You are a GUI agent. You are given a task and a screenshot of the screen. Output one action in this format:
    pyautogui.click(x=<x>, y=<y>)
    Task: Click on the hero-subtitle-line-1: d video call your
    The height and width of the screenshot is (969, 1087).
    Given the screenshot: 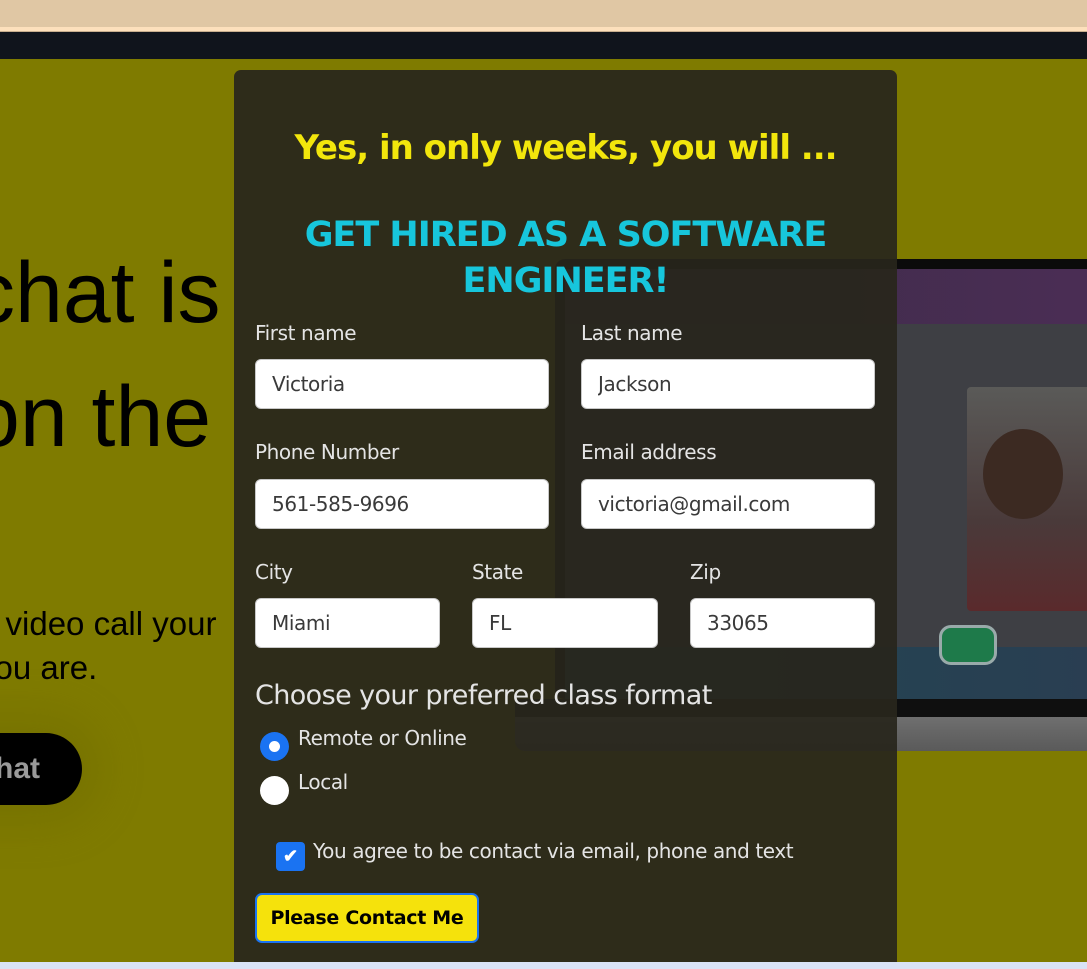 What is the action you would take?
    pyautogui.click(x=108, y=623)
    